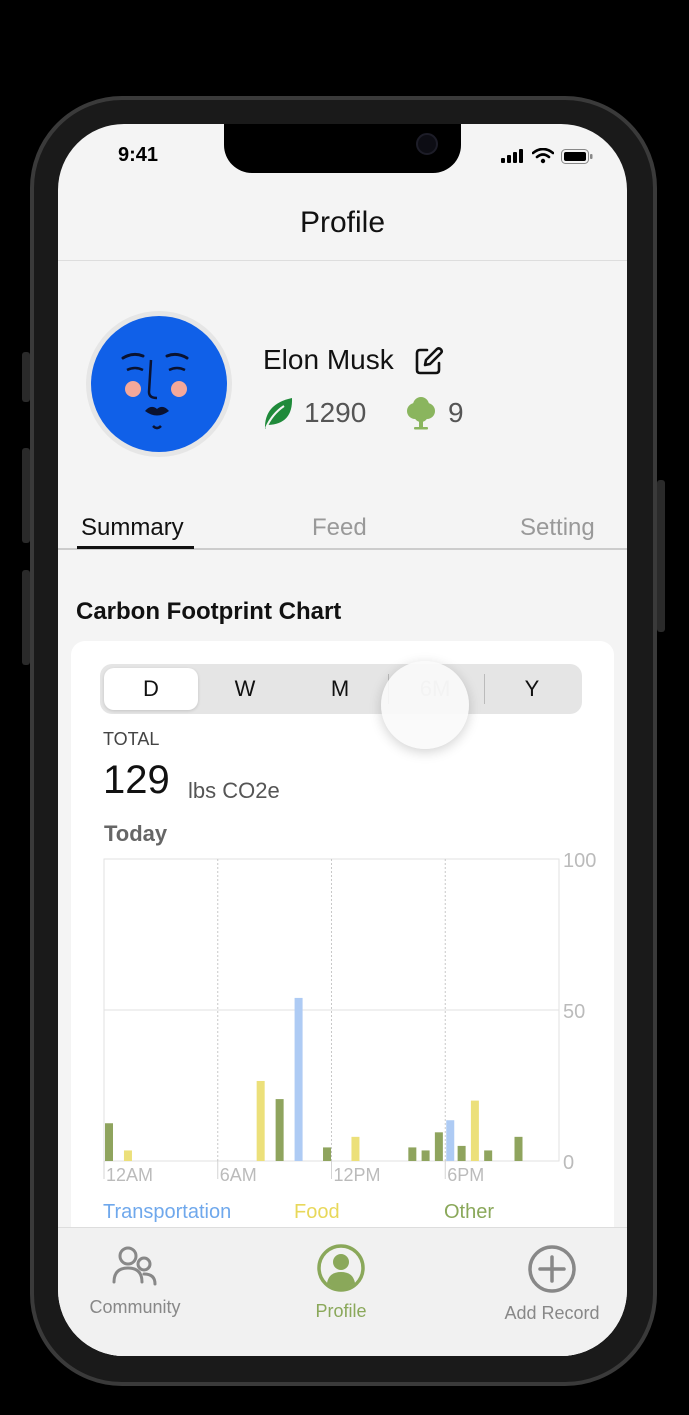 This screenshot has height=1415, width=689. I want to click on leaf-count: 1290, so click(335, 412).